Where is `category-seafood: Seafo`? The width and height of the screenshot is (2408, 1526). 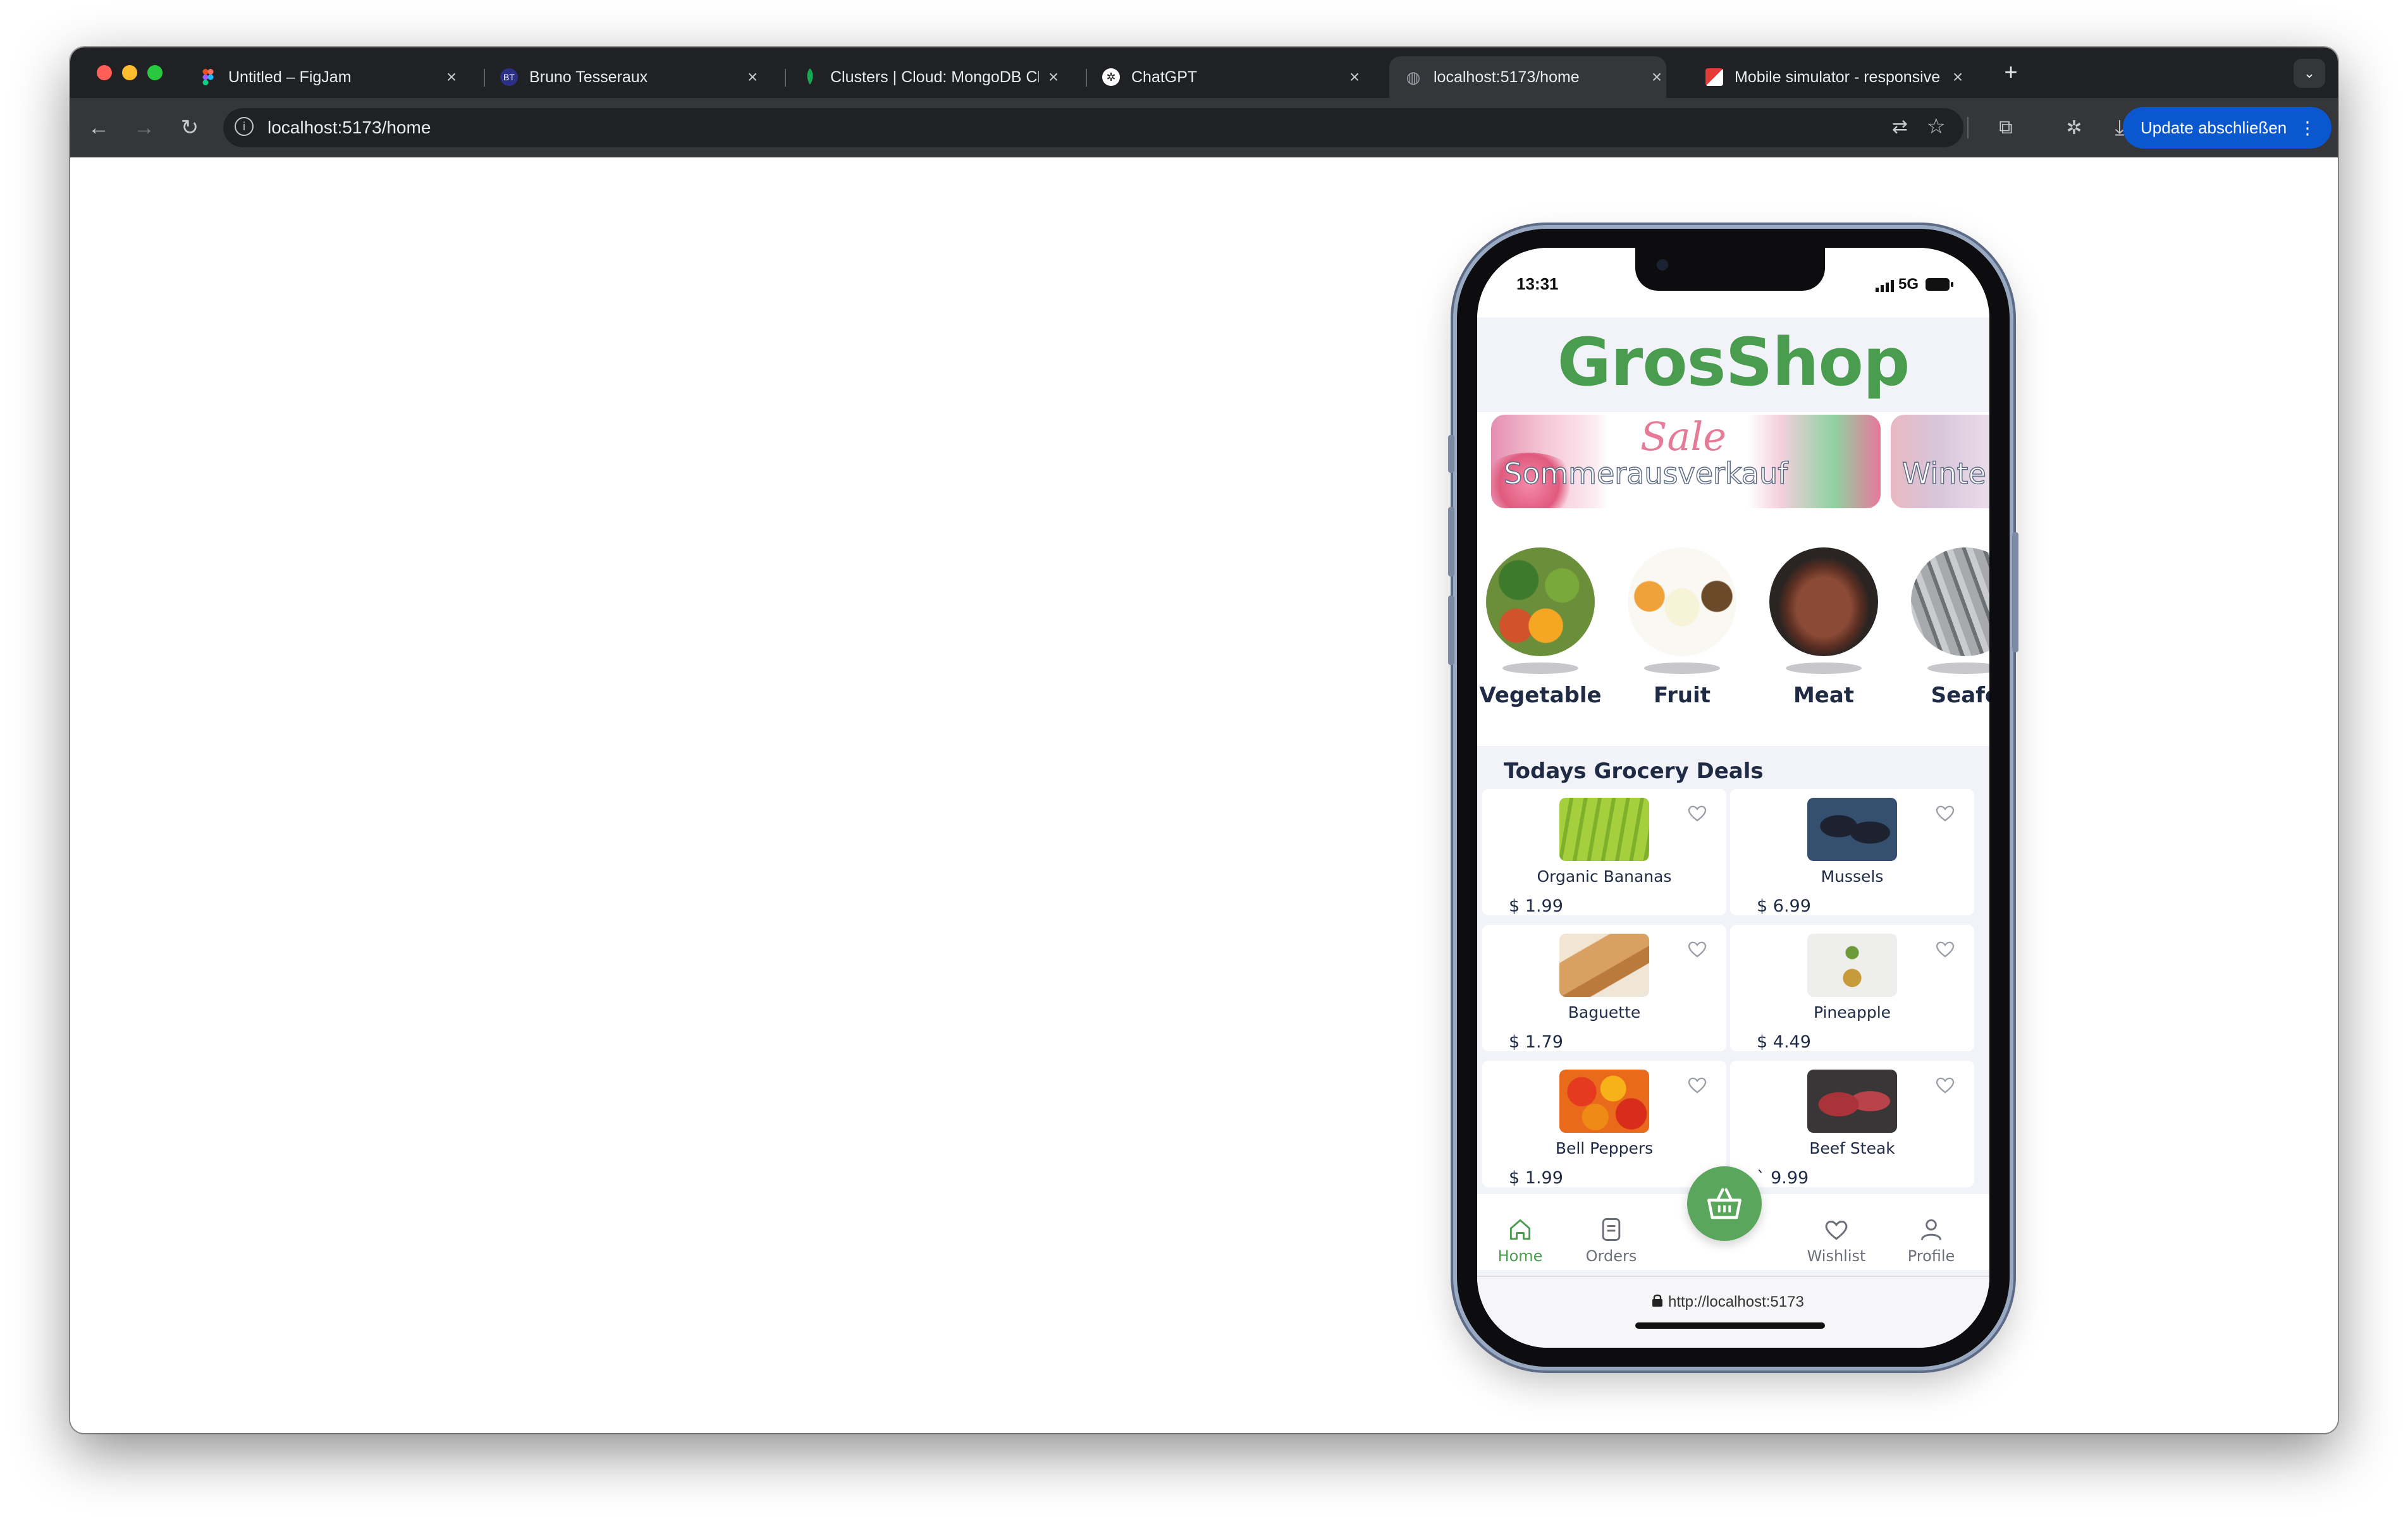
category-seafood: Seafo is located at coordinates (1945, 627).